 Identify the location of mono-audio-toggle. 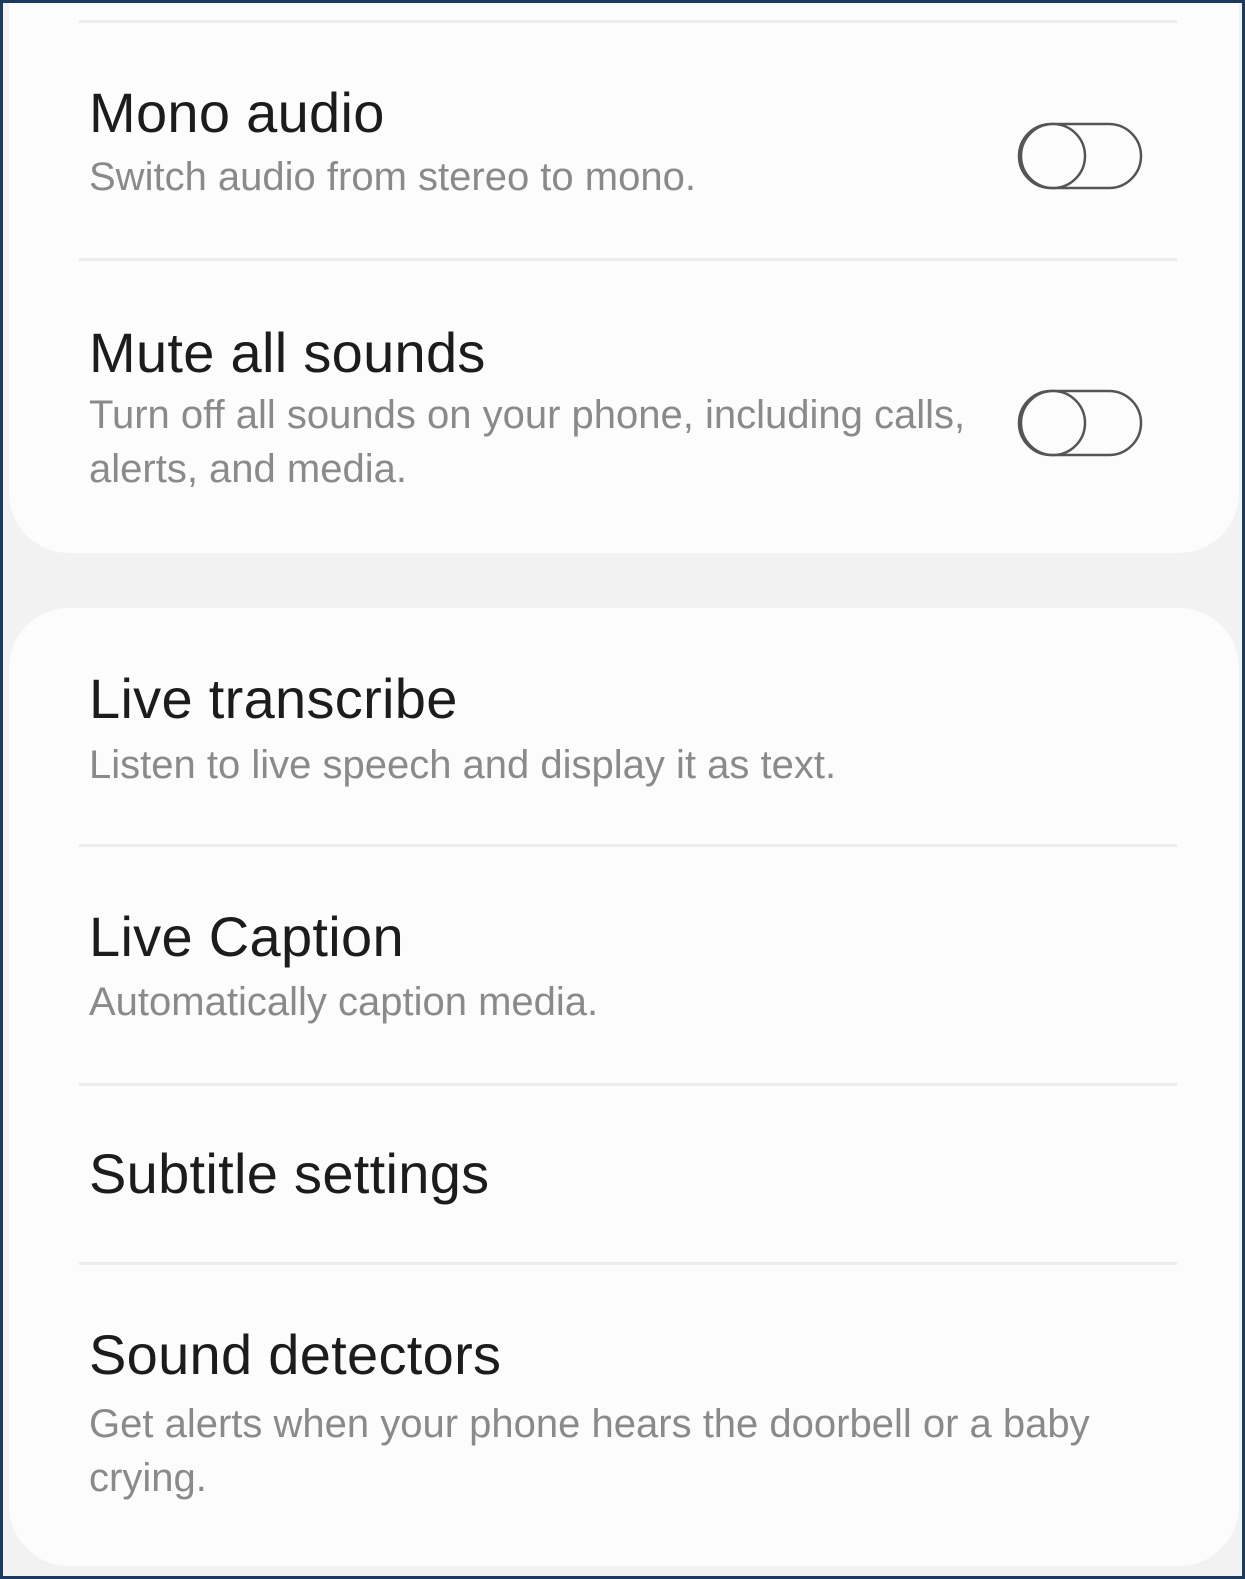
(1080, 156).